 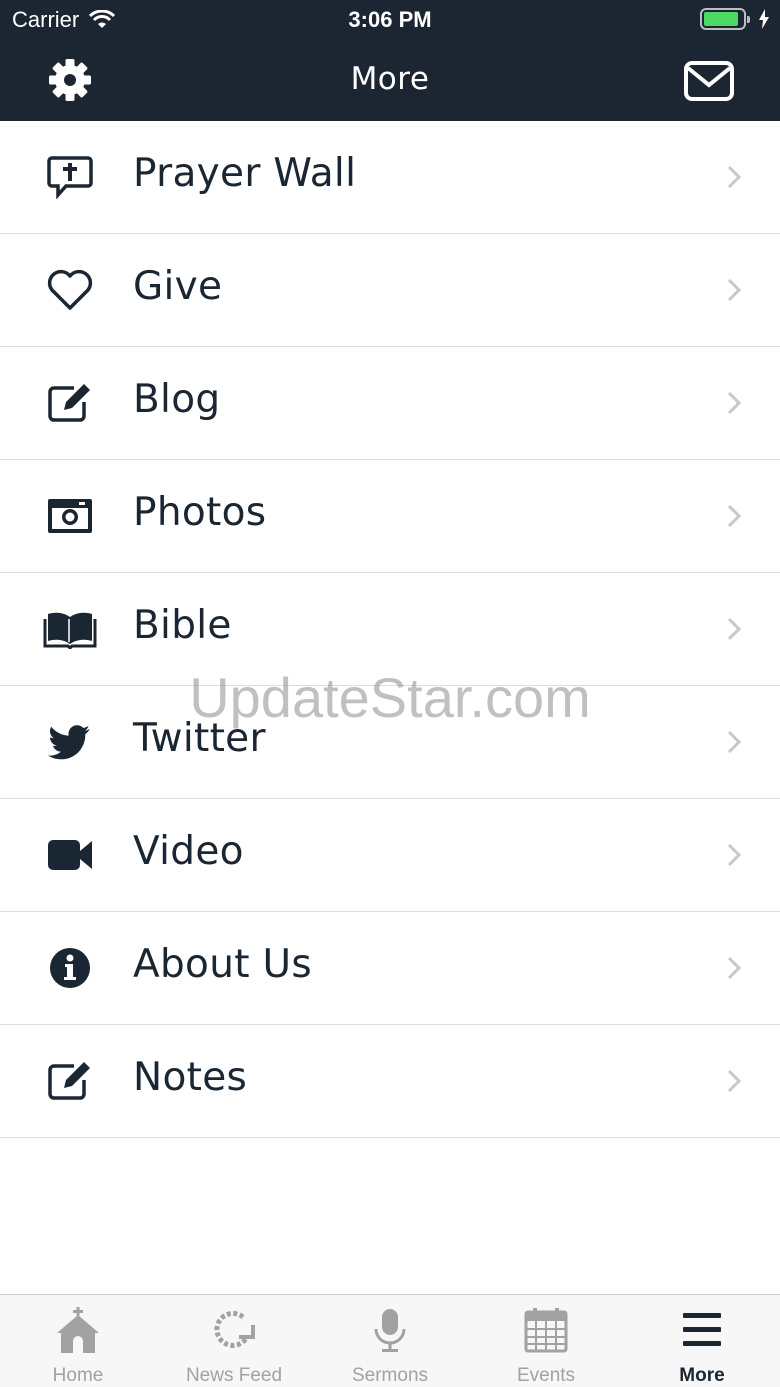 I want to click on menu-item-label: About Us, so click(x=222, y=964).